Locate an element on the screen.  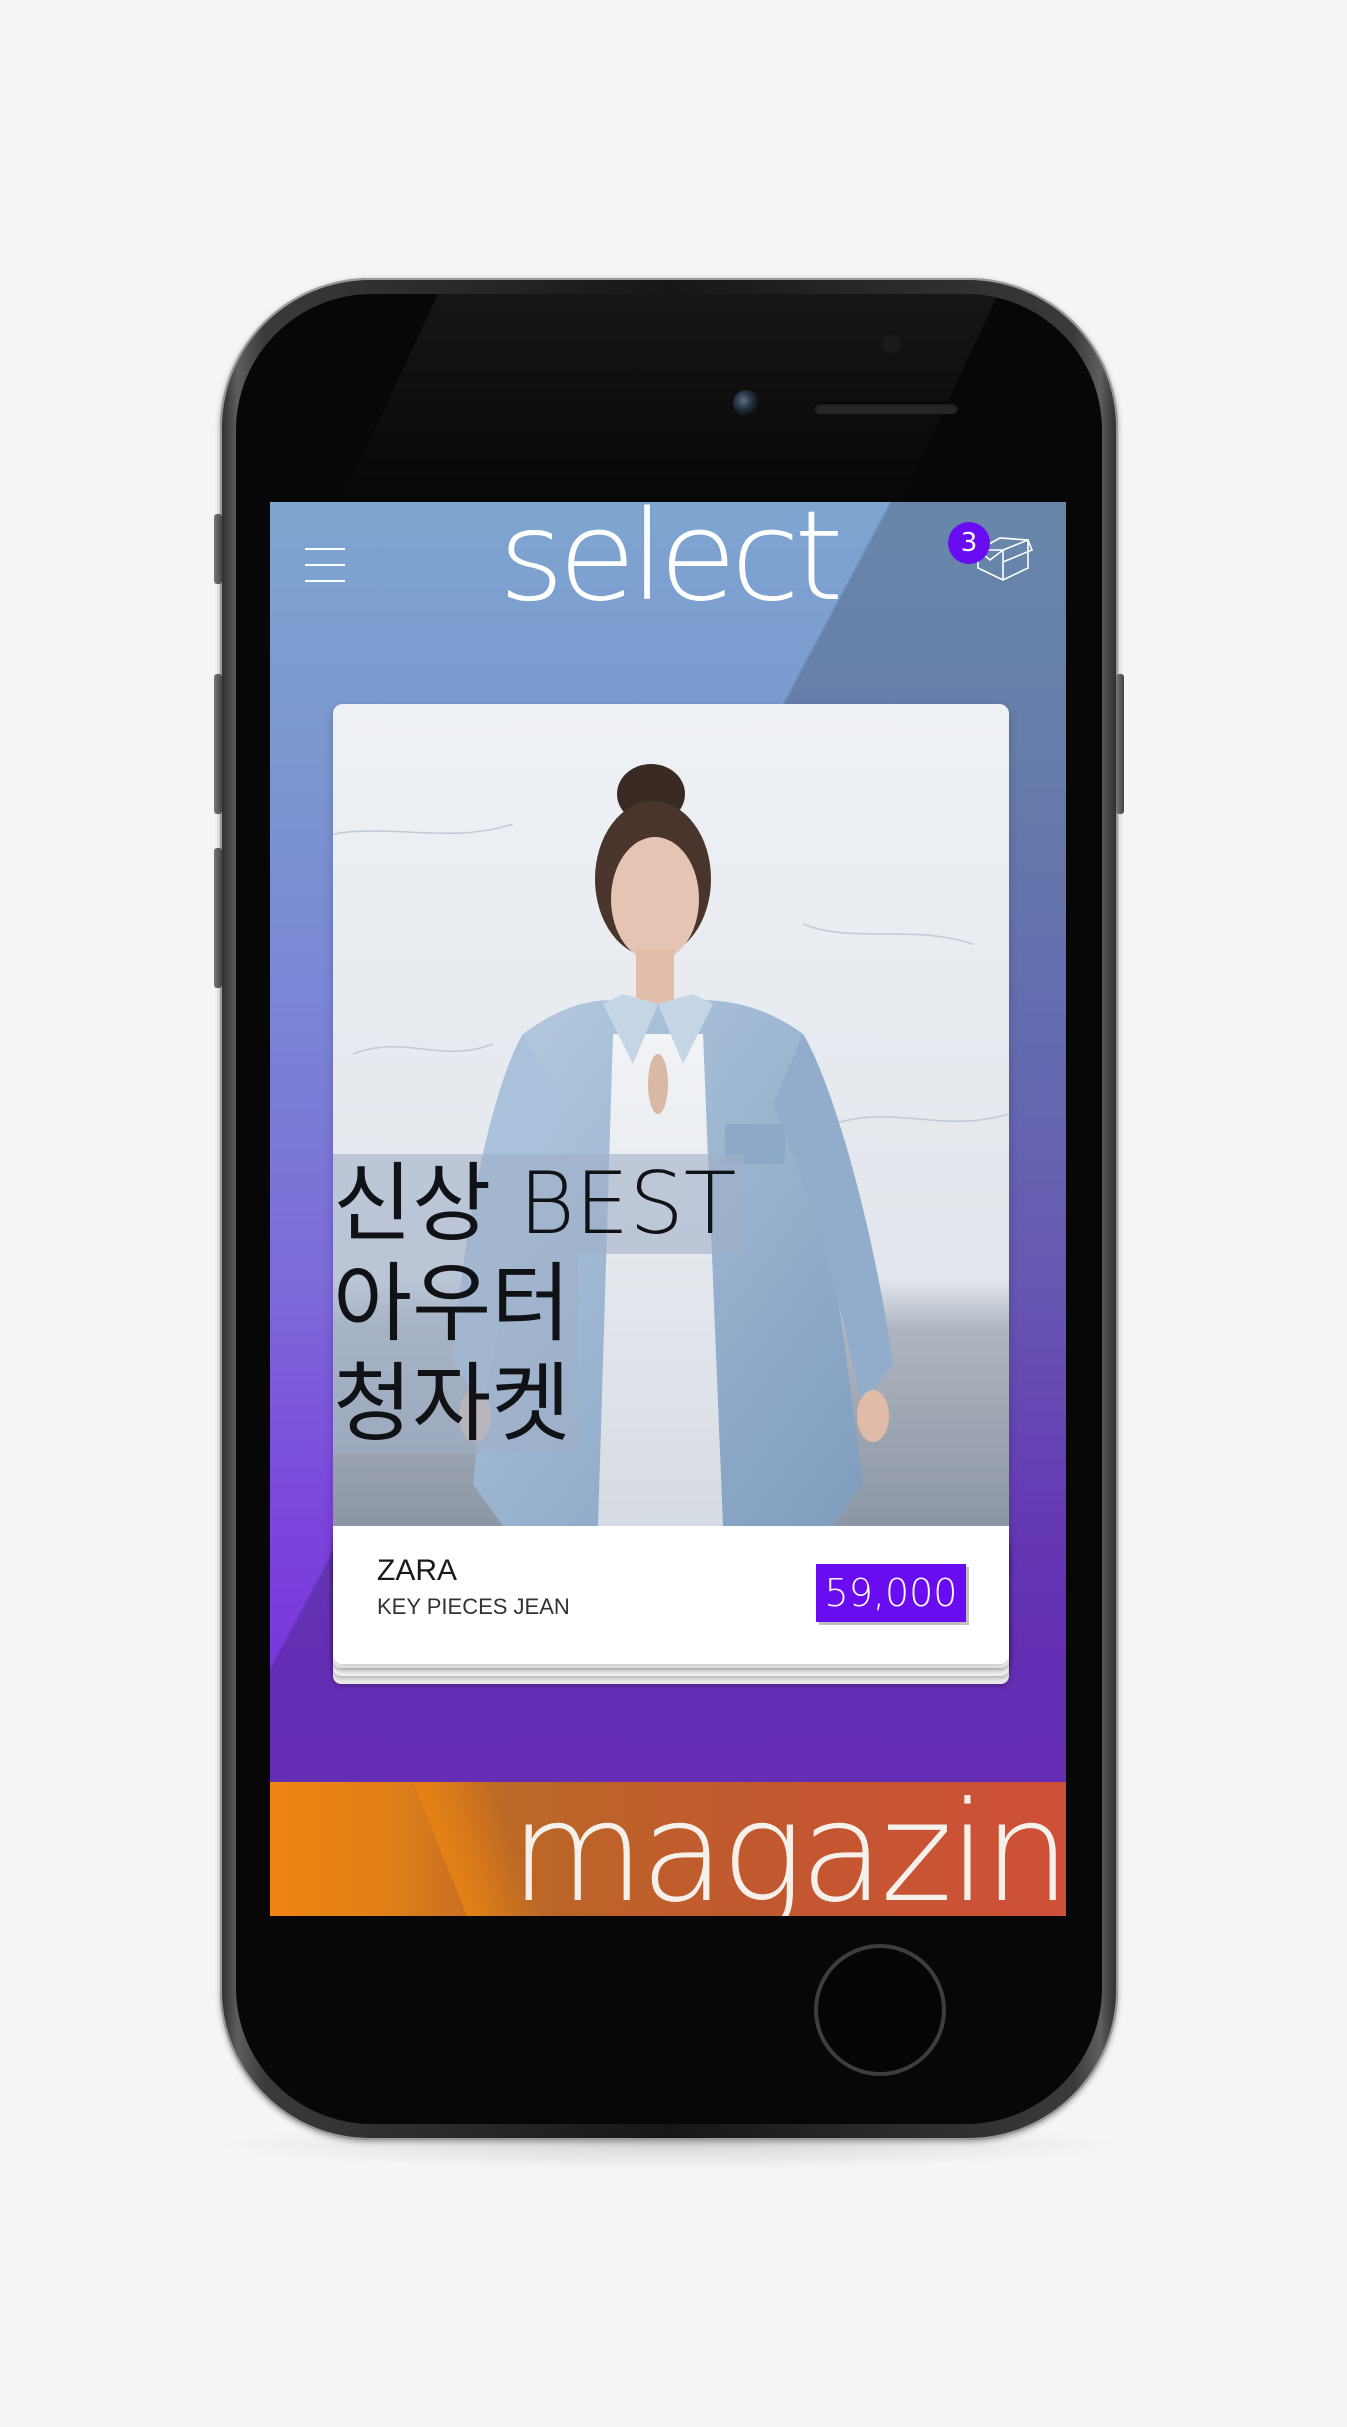
earpiece-speaker is located at coordinates (886, 408).